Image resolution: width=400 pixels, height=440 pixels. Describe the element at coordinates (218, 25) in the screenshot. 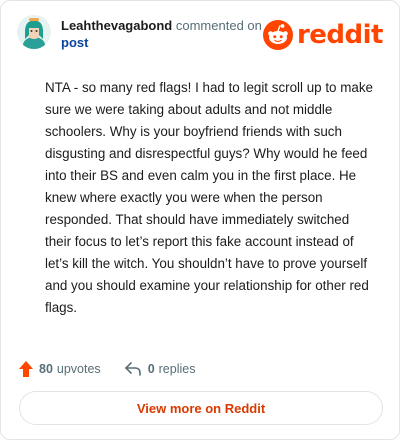

I see `action-text: commented on` at that location.